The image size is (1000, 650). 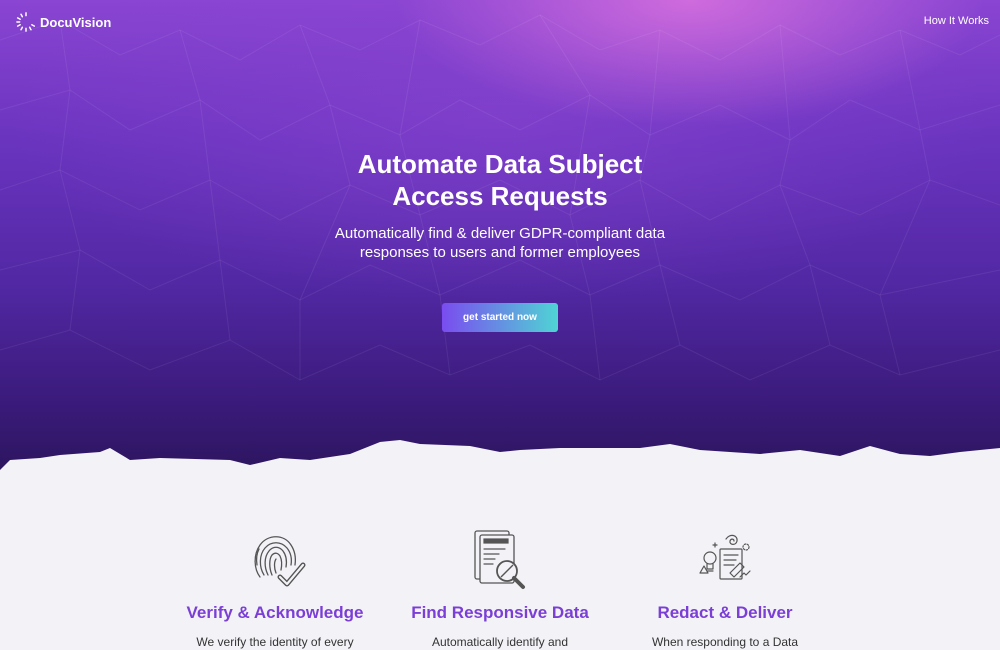 What do you see at coordinates (500, 180) in the screenshot?
I see `hero-title: Automate Data Subject Access Requests` at bounding box center [500, 180].